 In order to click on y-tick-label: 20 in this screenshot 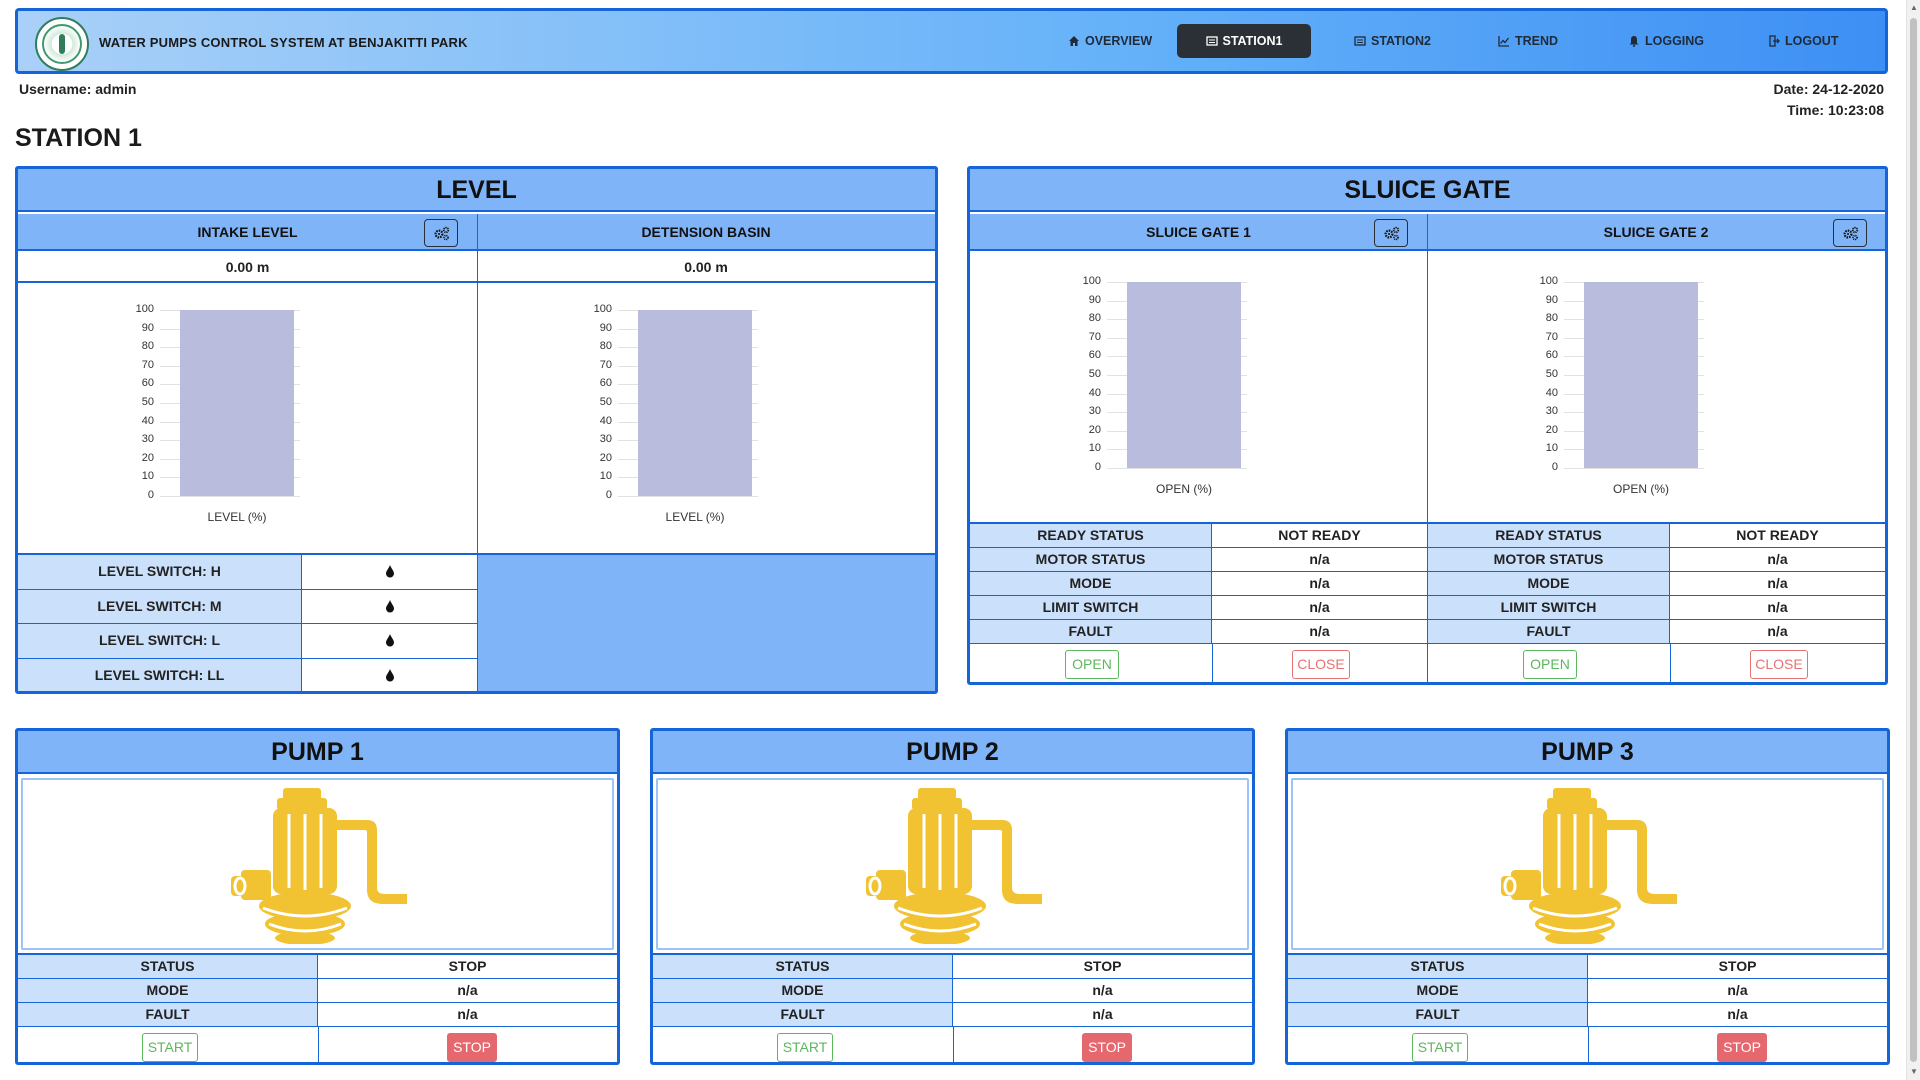, I will do `click(1551, 429)`.